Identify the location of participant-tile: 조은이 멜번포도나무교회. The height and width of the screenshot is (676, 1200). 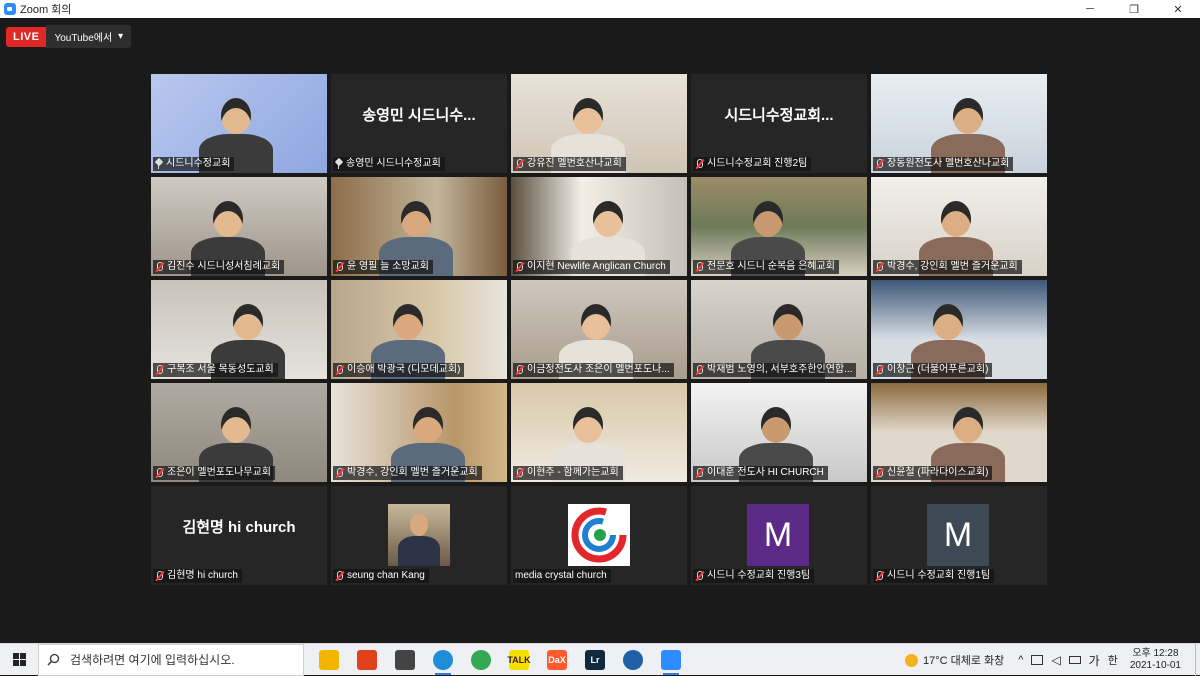
(239, 432).